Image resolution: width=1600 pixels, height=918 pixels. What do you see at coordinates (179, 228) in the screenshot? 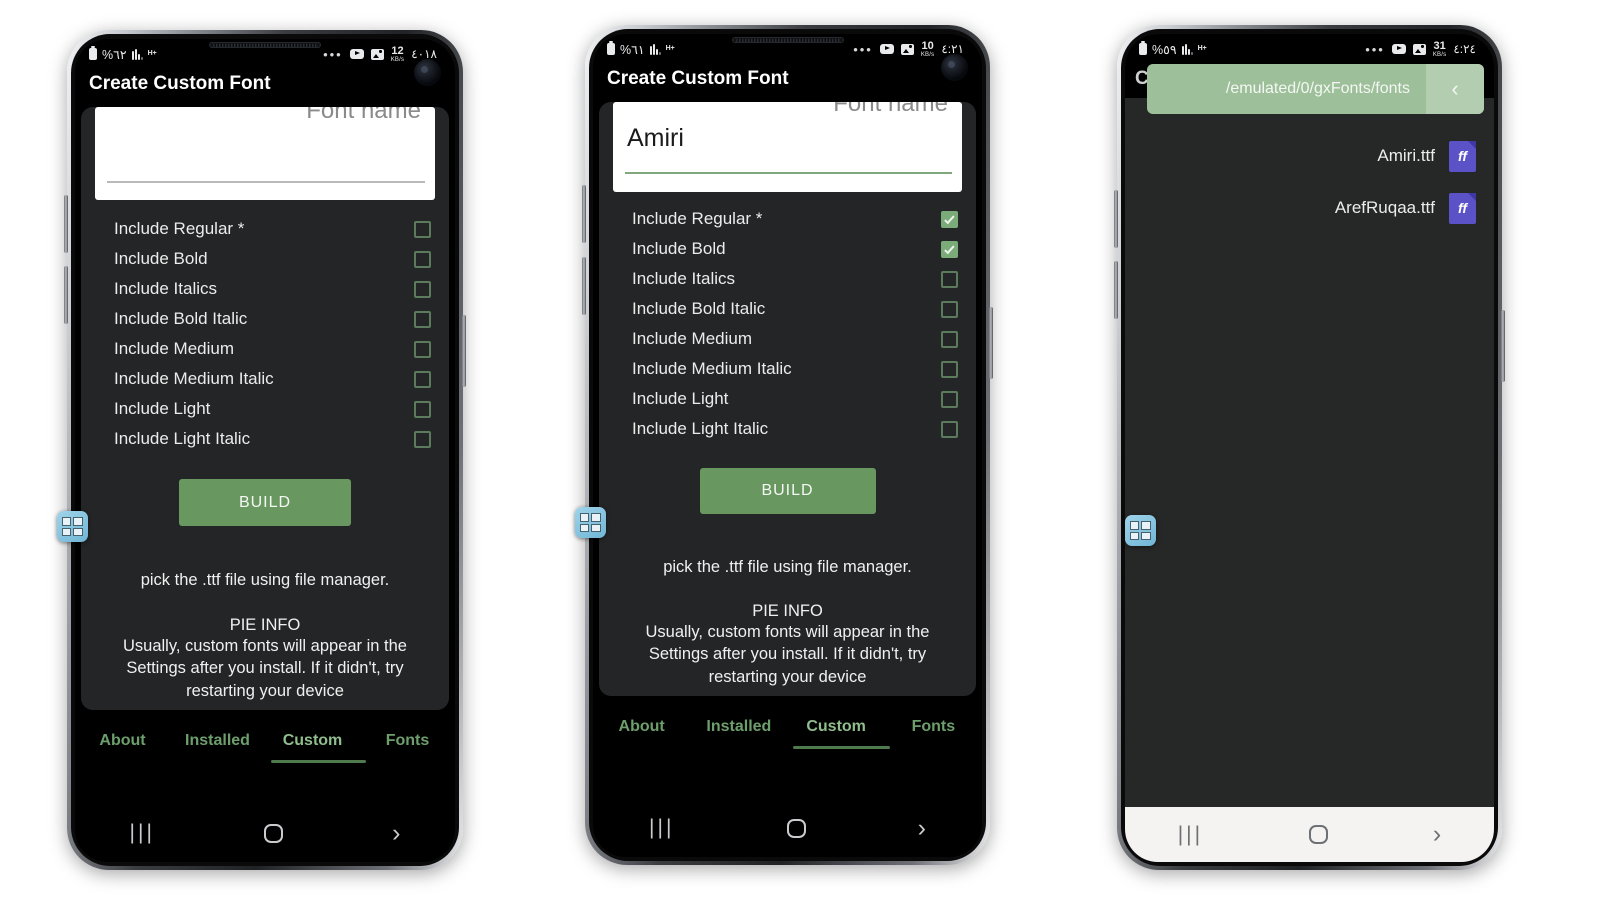
I see `option-label-0: Include Regular *` at bounding box center [179, 228].